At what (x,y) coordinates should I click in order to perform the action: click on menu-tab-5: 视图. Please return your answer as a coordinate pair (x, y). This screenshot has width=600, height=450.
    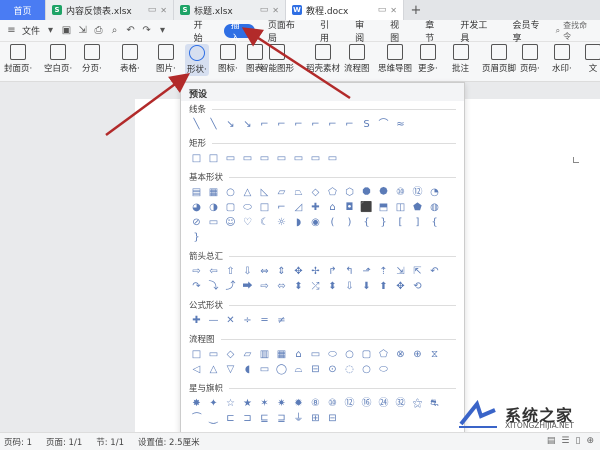
    Looking at the image, I should click on (398, 32).